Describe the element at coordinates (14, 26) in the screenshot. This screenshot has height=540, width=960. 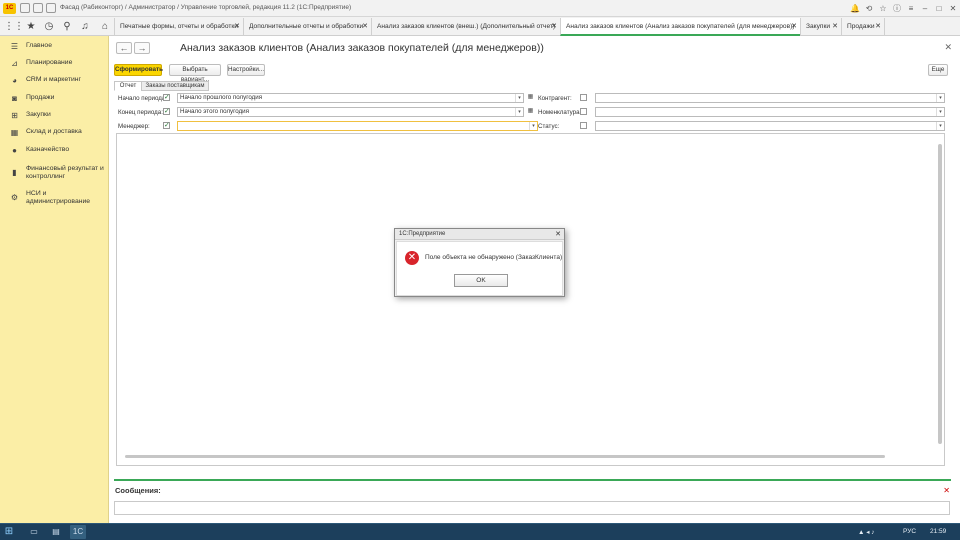
I see `apps-grid-icon: ⋮⋮` at that location.